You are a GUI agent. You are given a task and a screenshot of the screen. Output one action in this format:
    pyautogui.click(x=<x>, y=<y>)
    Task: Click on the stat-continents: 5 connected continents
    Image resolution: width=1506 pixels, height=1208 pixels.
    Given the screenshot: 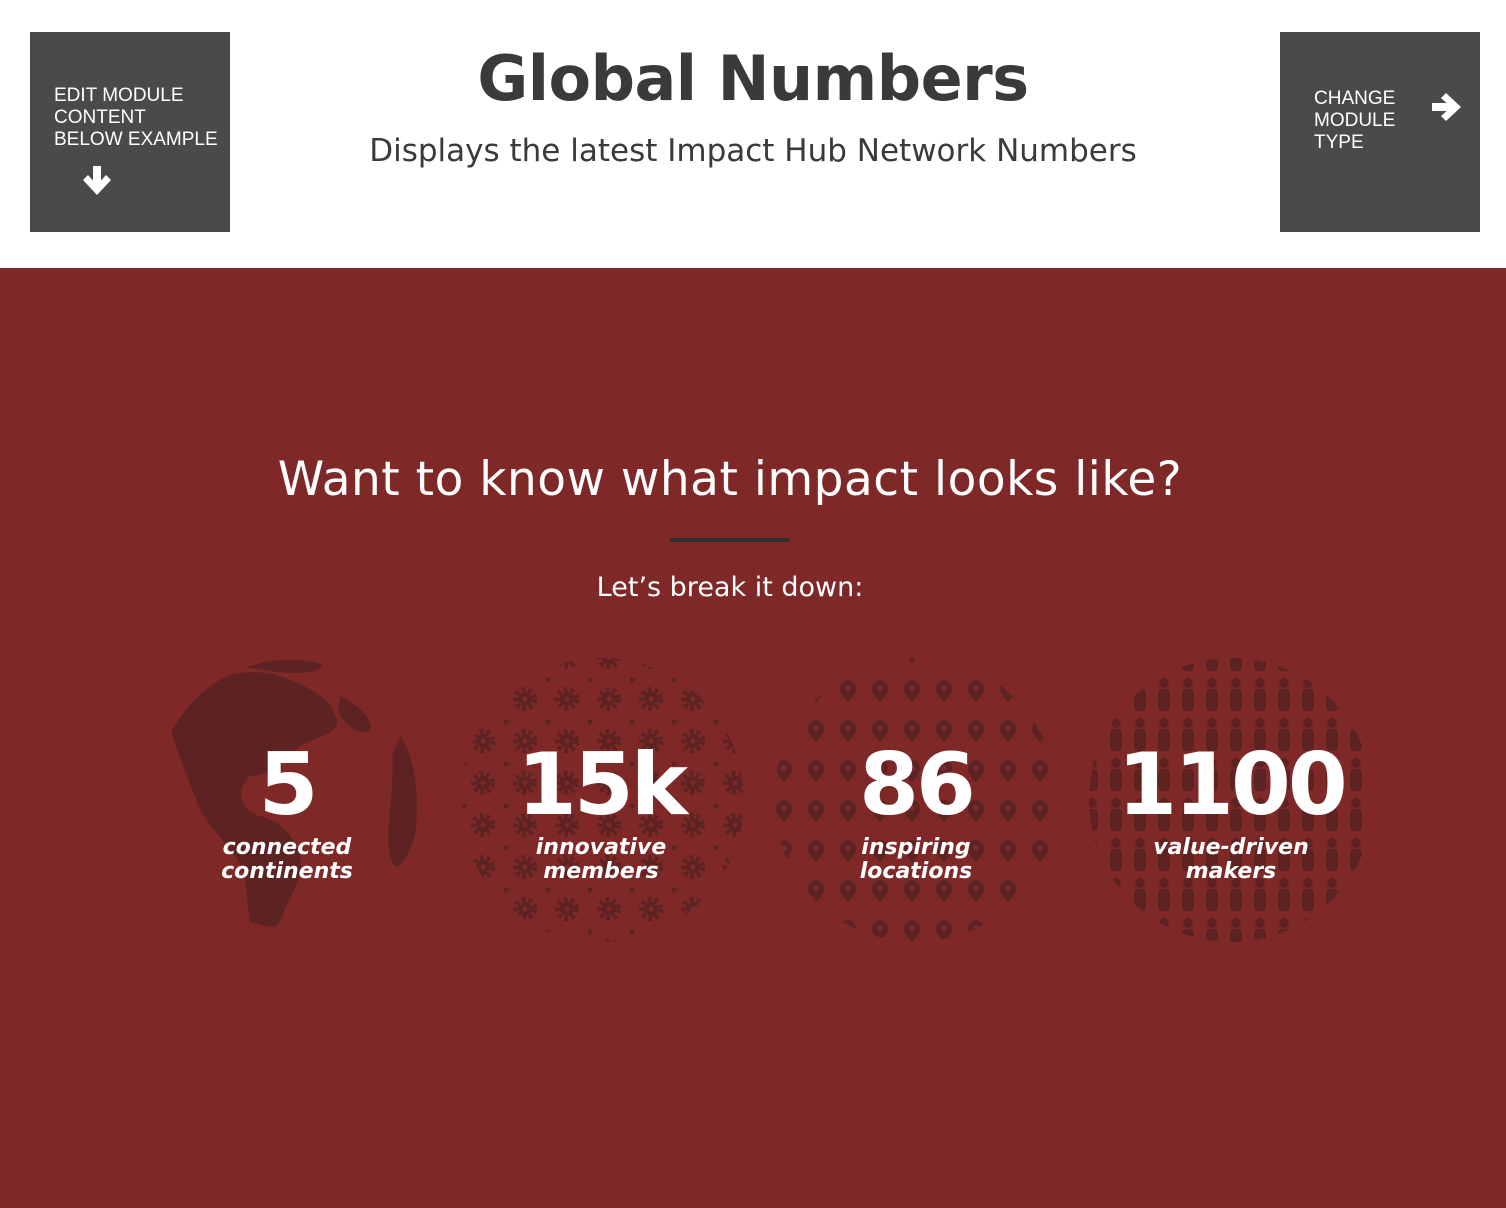 What is the action you would take?
    pyautogui.click(x=287, y=812)
    